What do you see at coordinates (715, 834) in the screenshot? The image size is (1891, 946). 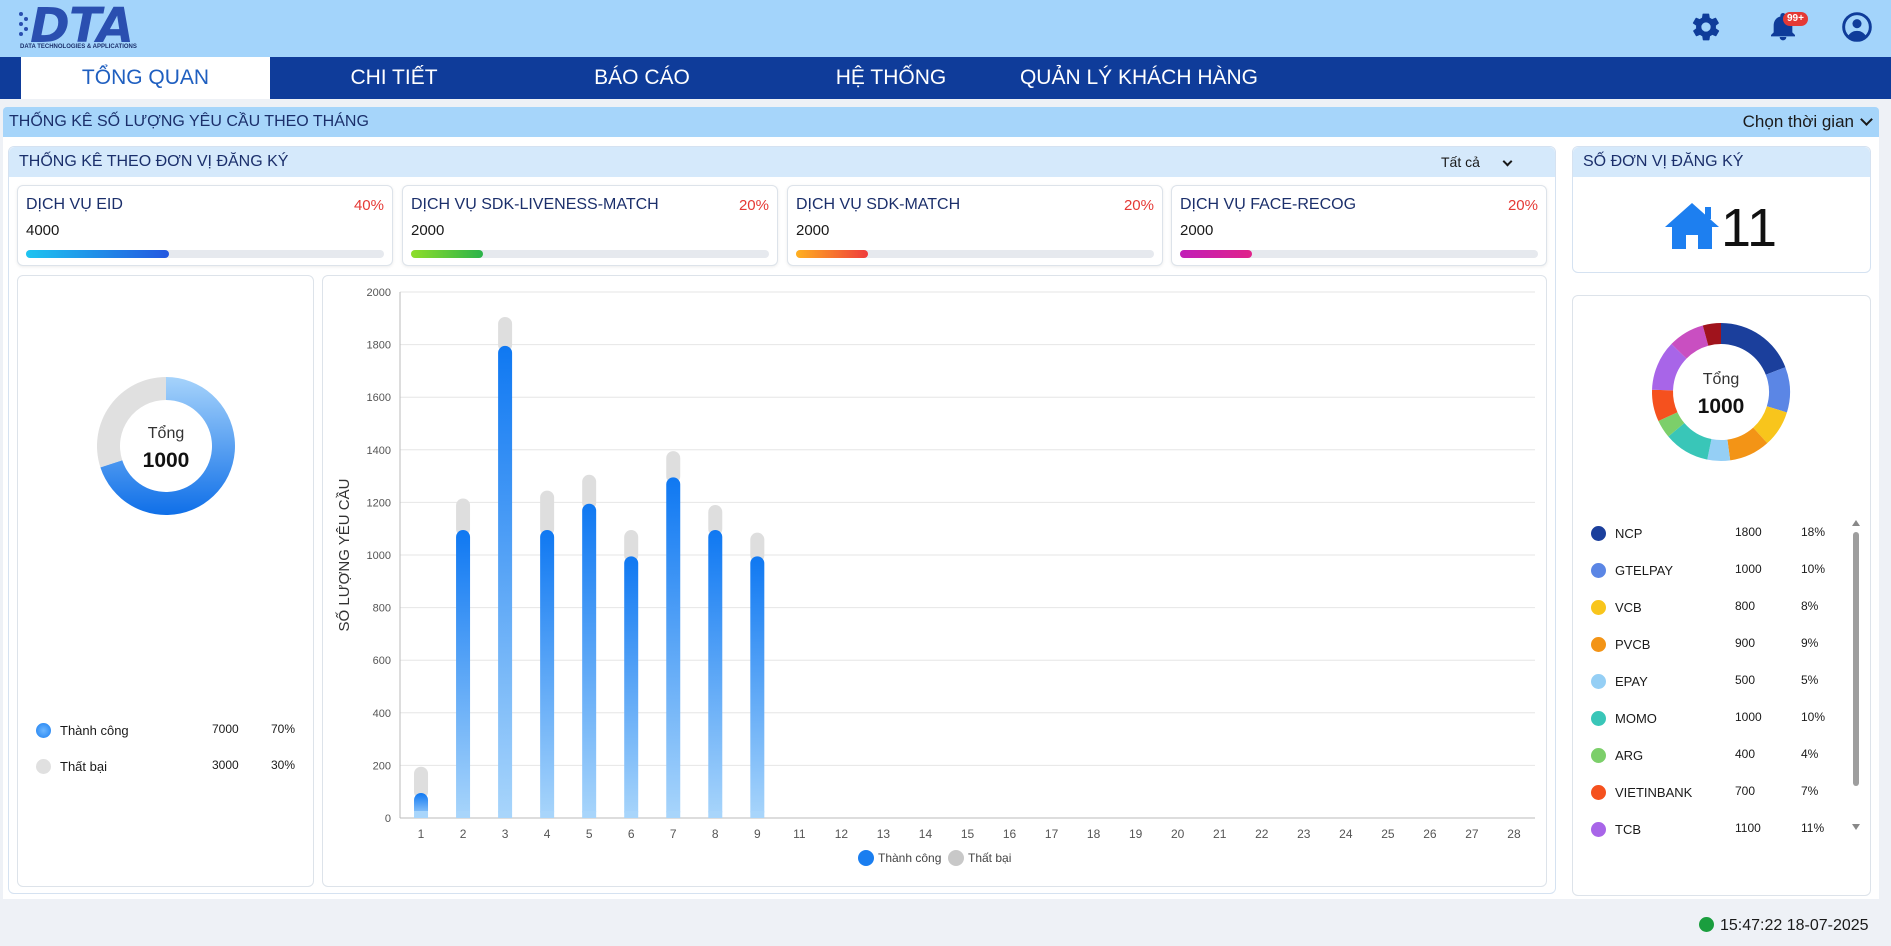 I see `x-tick-label: 8` at bounding box center [715, 834].